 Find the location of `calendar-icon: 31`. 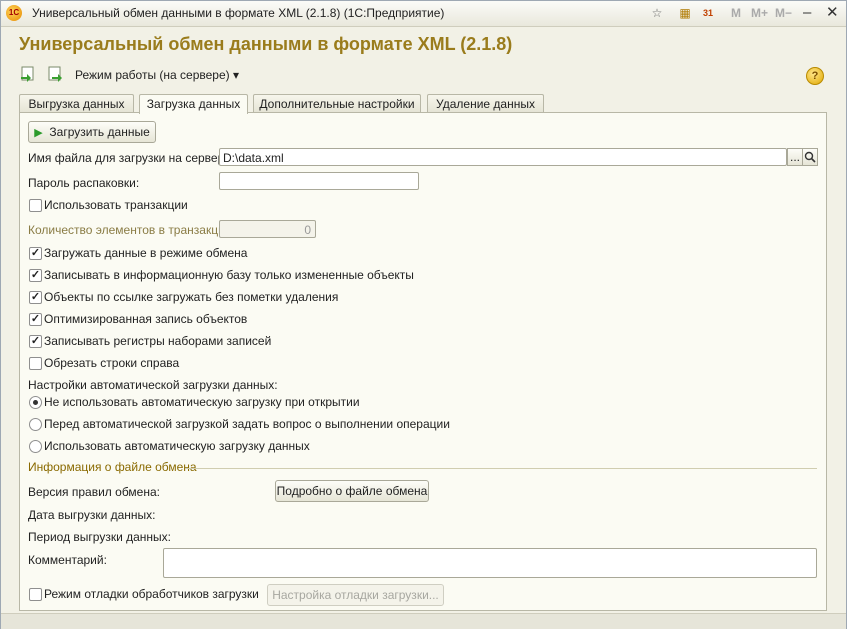

calendar-icon: 31 is located at coordinates (708, 13).